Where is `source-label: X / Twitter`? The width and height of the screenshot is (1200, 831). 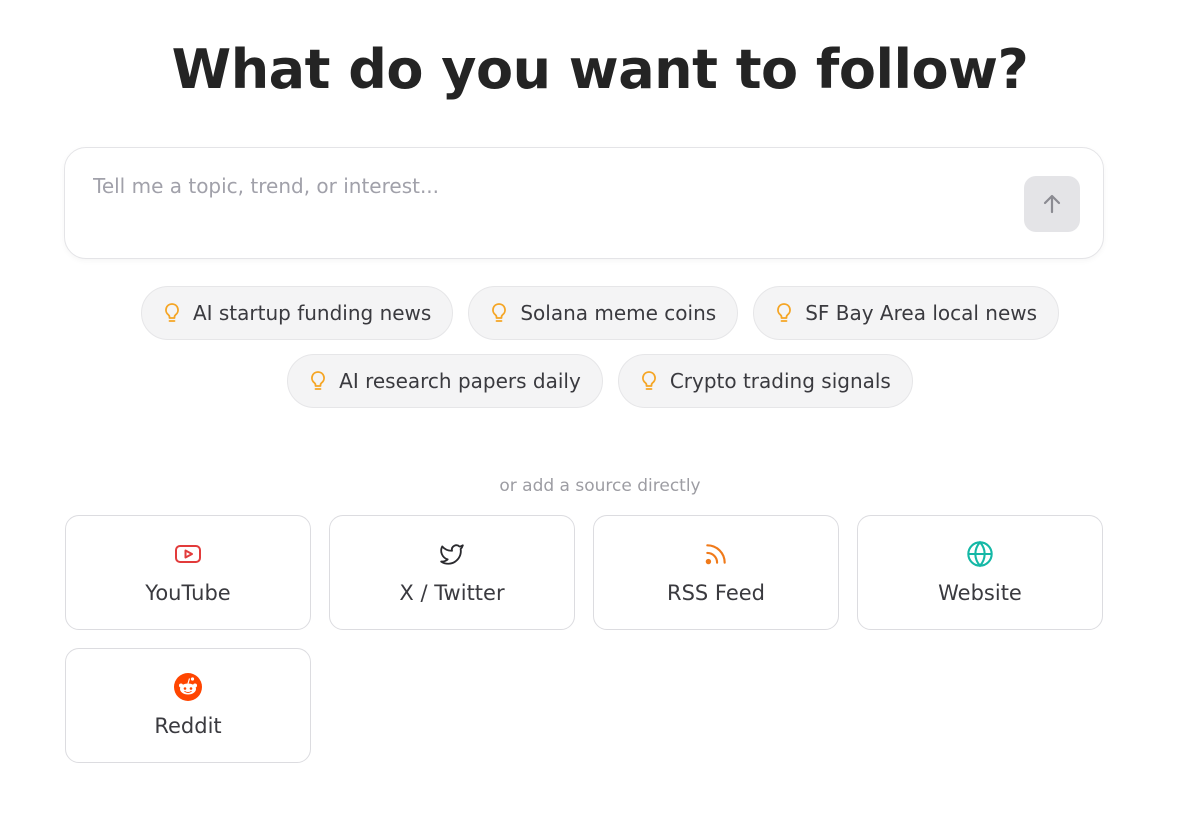 source-label: X / Twitter is located at coordinates (452, 592).